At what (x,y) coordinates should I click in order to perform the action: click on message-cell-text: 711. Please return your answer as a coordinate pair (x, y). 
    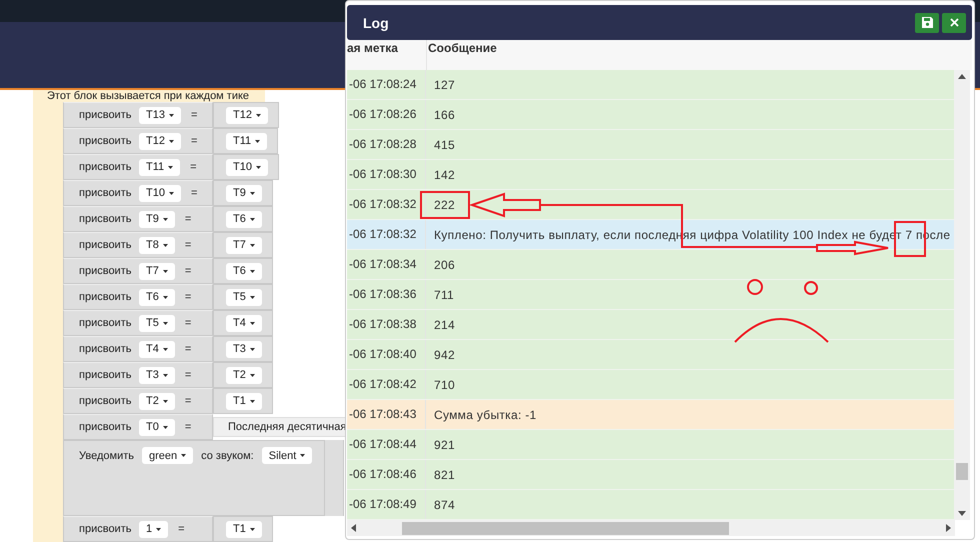
    Looking at the image, I should click on (444, 295).